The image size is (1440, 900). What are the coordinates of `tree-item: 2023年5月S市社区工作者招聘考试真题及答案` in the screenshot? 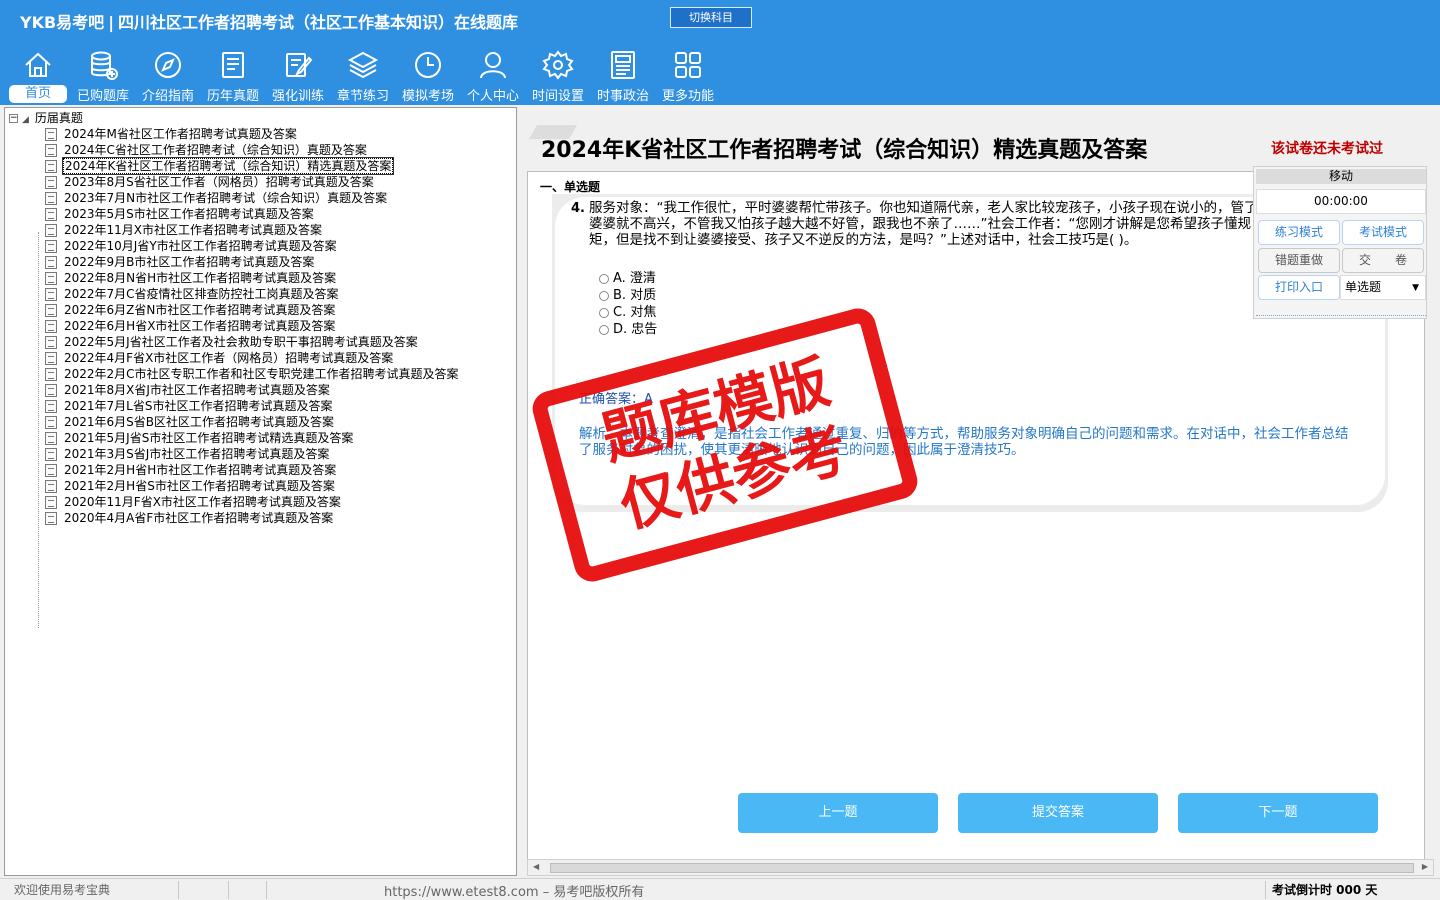 It's located at (180, 215).